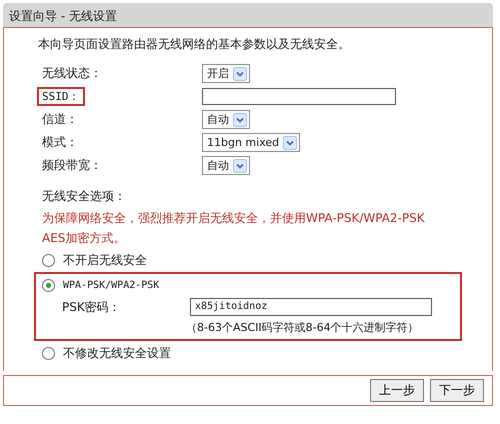 The image size is (500, 424). I want to click on field-label: 无线状态：, so click(72, 73).